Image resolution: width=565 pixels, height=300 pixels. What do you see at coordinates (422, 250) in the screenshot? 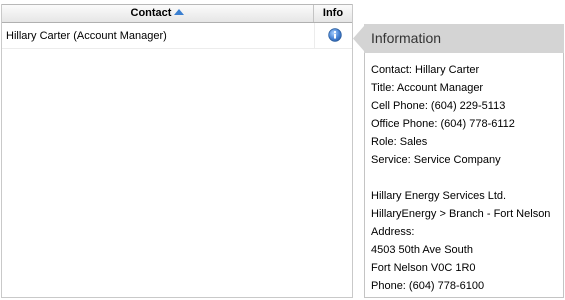
I see `street-line: 4503 50th Ave South` at bounding box center [422, 250].